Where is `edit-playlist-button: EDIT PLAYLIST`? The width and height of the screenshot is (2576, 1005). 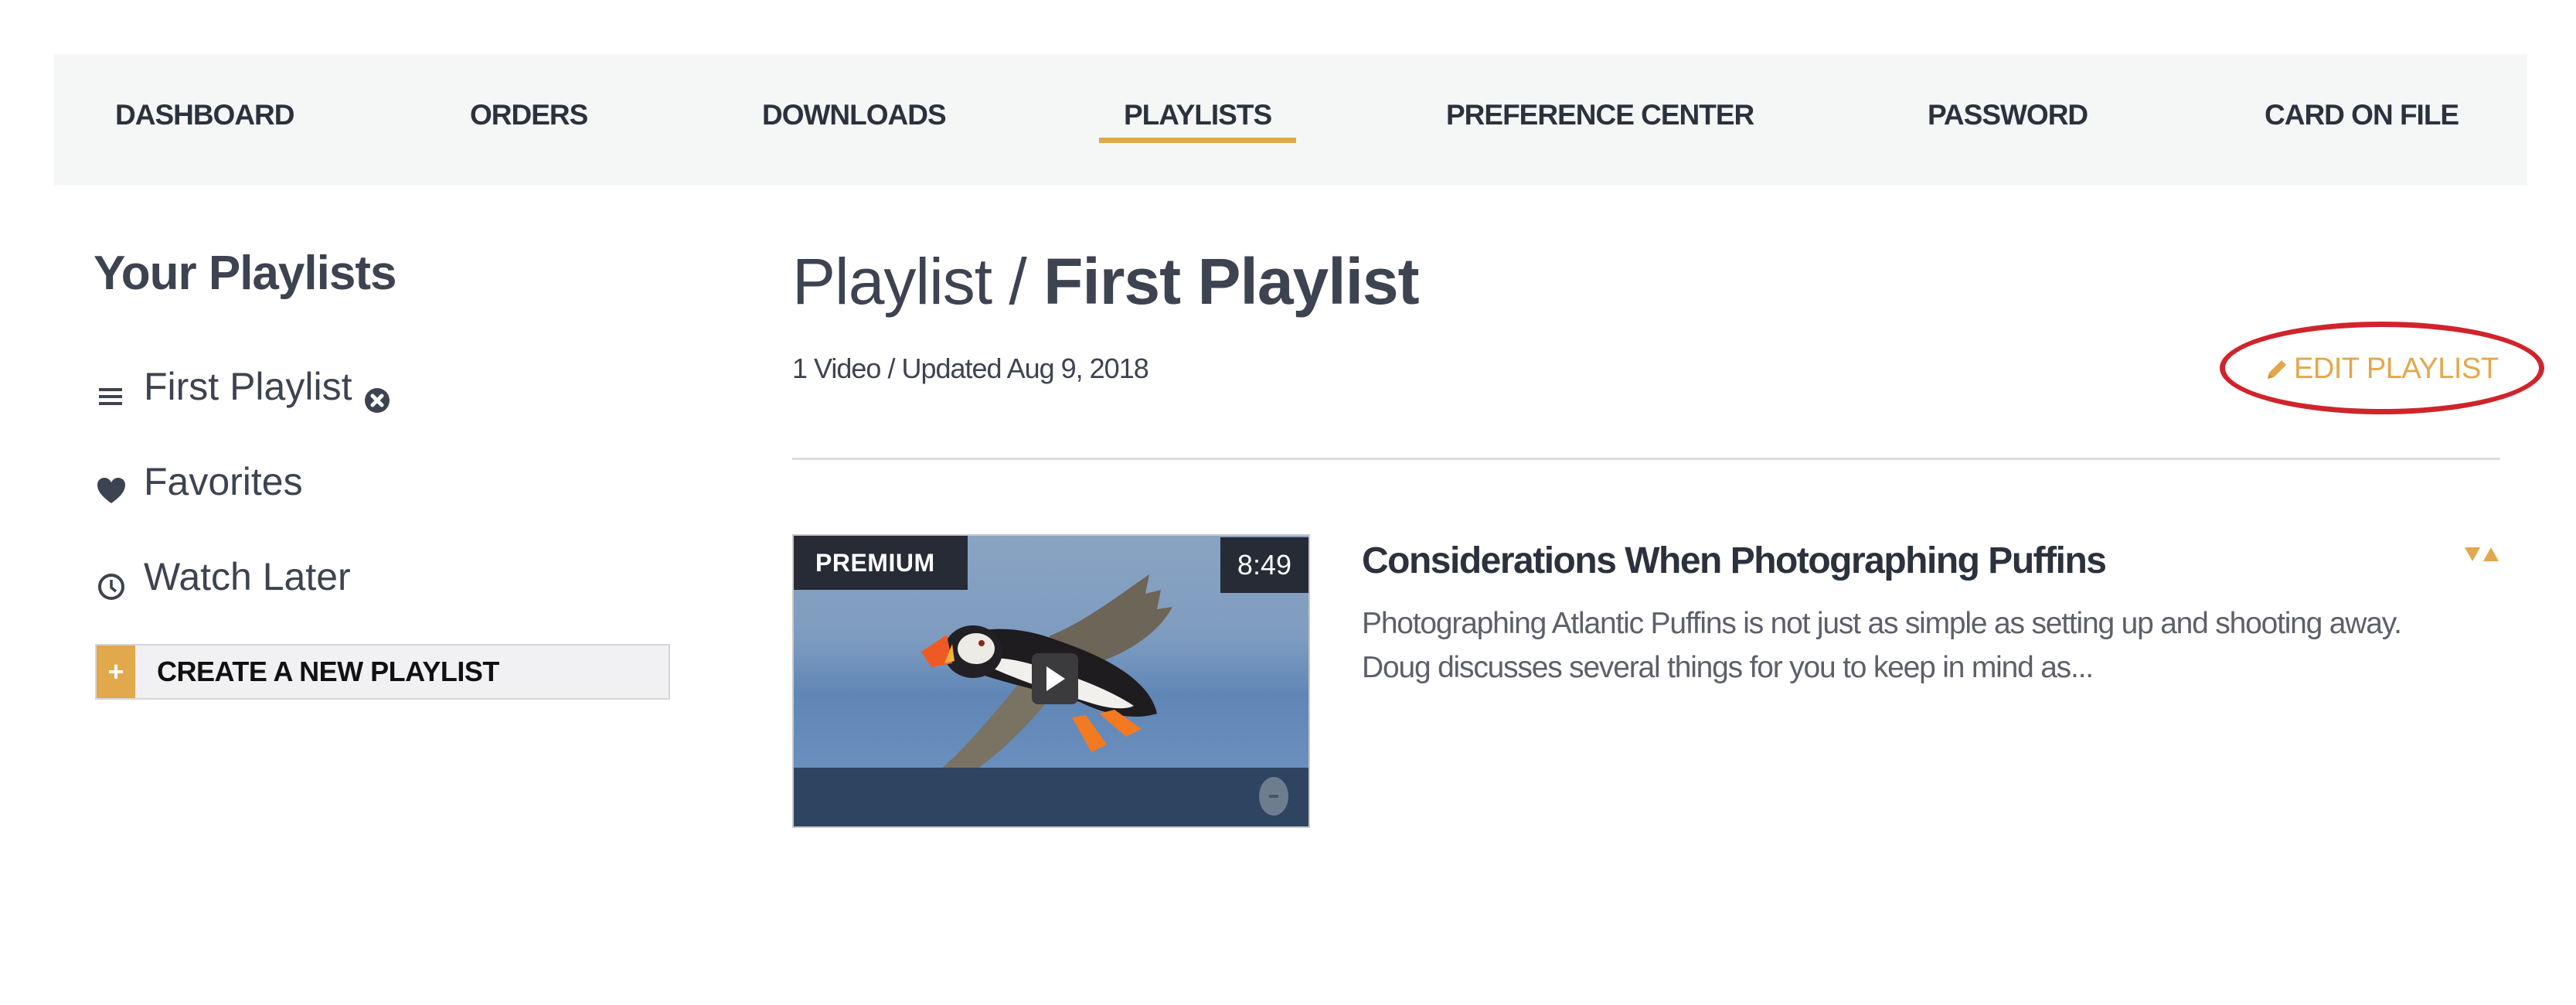 edit-playlist-button: EDIT PLAYLIST is located at coordinates (2382, 370).